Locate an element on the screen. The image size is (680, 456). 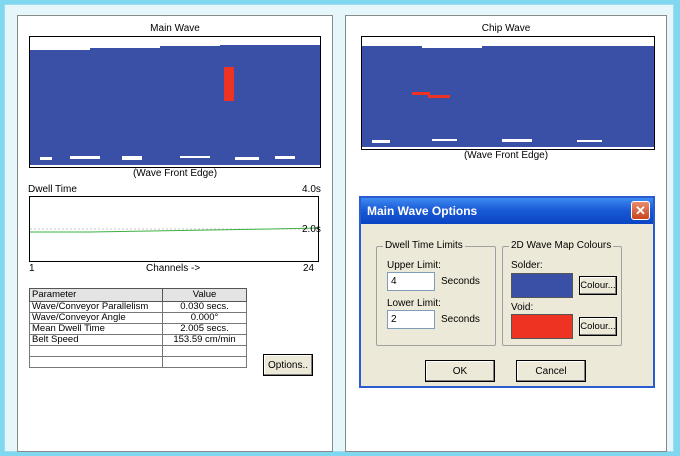
dwell-chart-svg is located at coordinates (174, 230).